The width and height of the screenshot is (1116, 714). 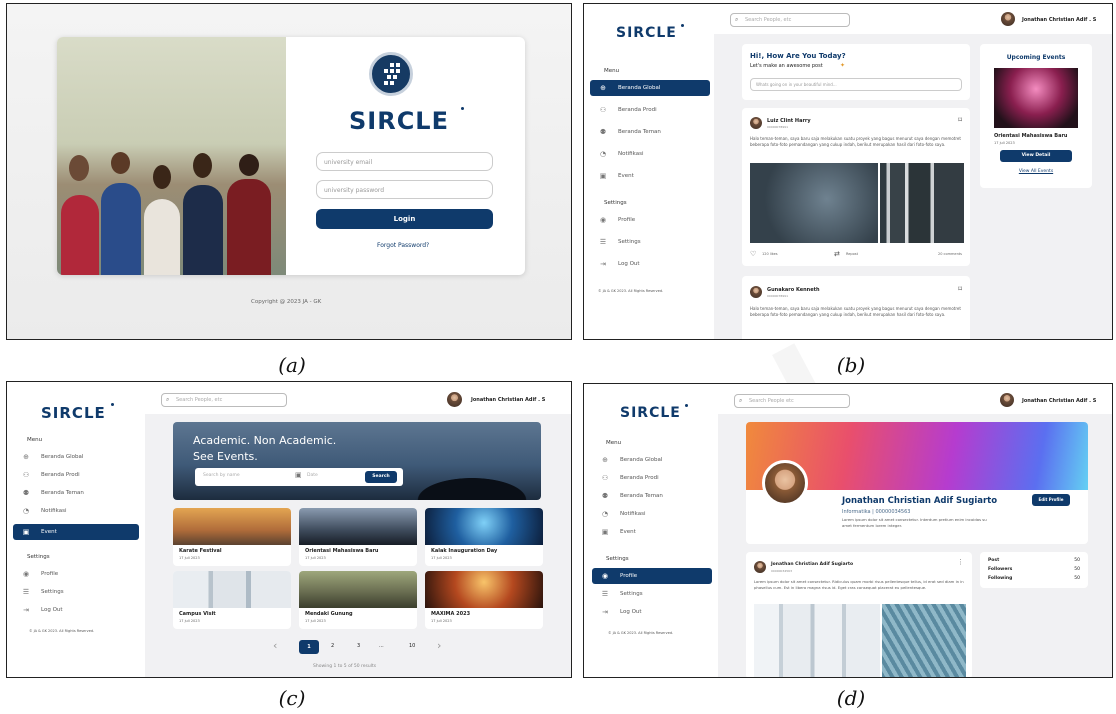 What do you see at coordinates (994, 560) in the screenshot?
I see `stat-label: Post` at bounding box center [994, 560].